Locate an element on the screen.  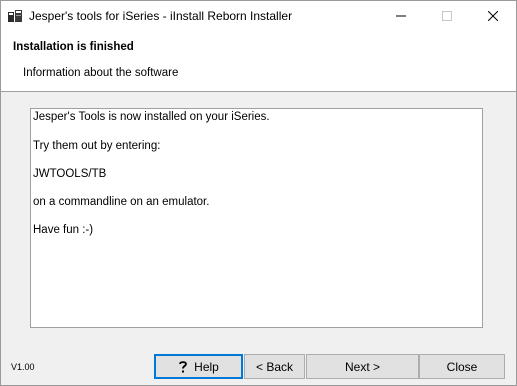
help-button: Help is located at coordinates (198, 366).